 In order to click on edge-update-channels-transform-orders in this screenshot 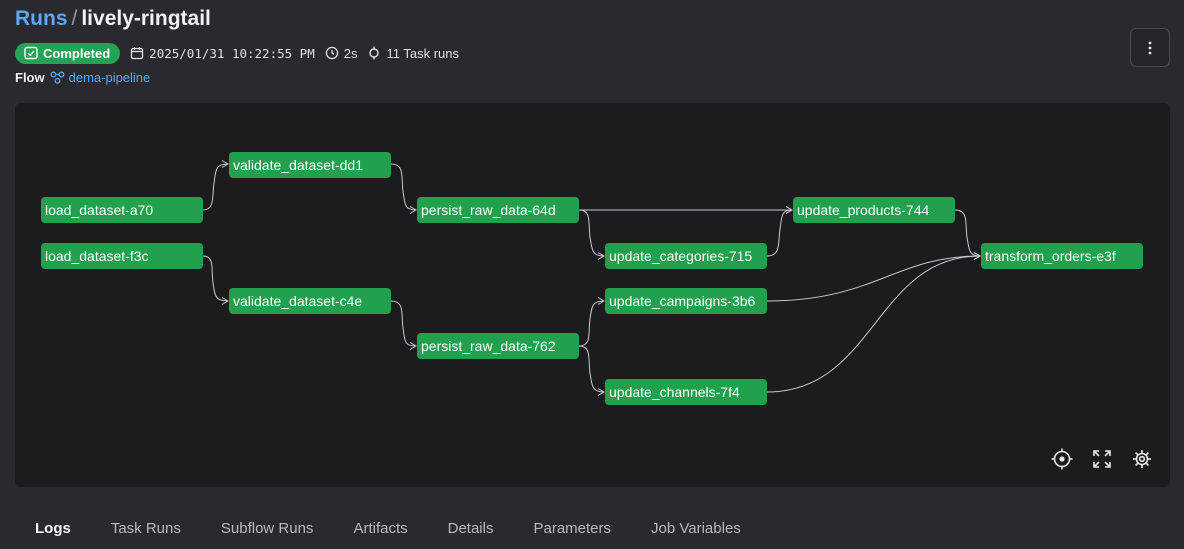, I will do `click(873, 322)`.